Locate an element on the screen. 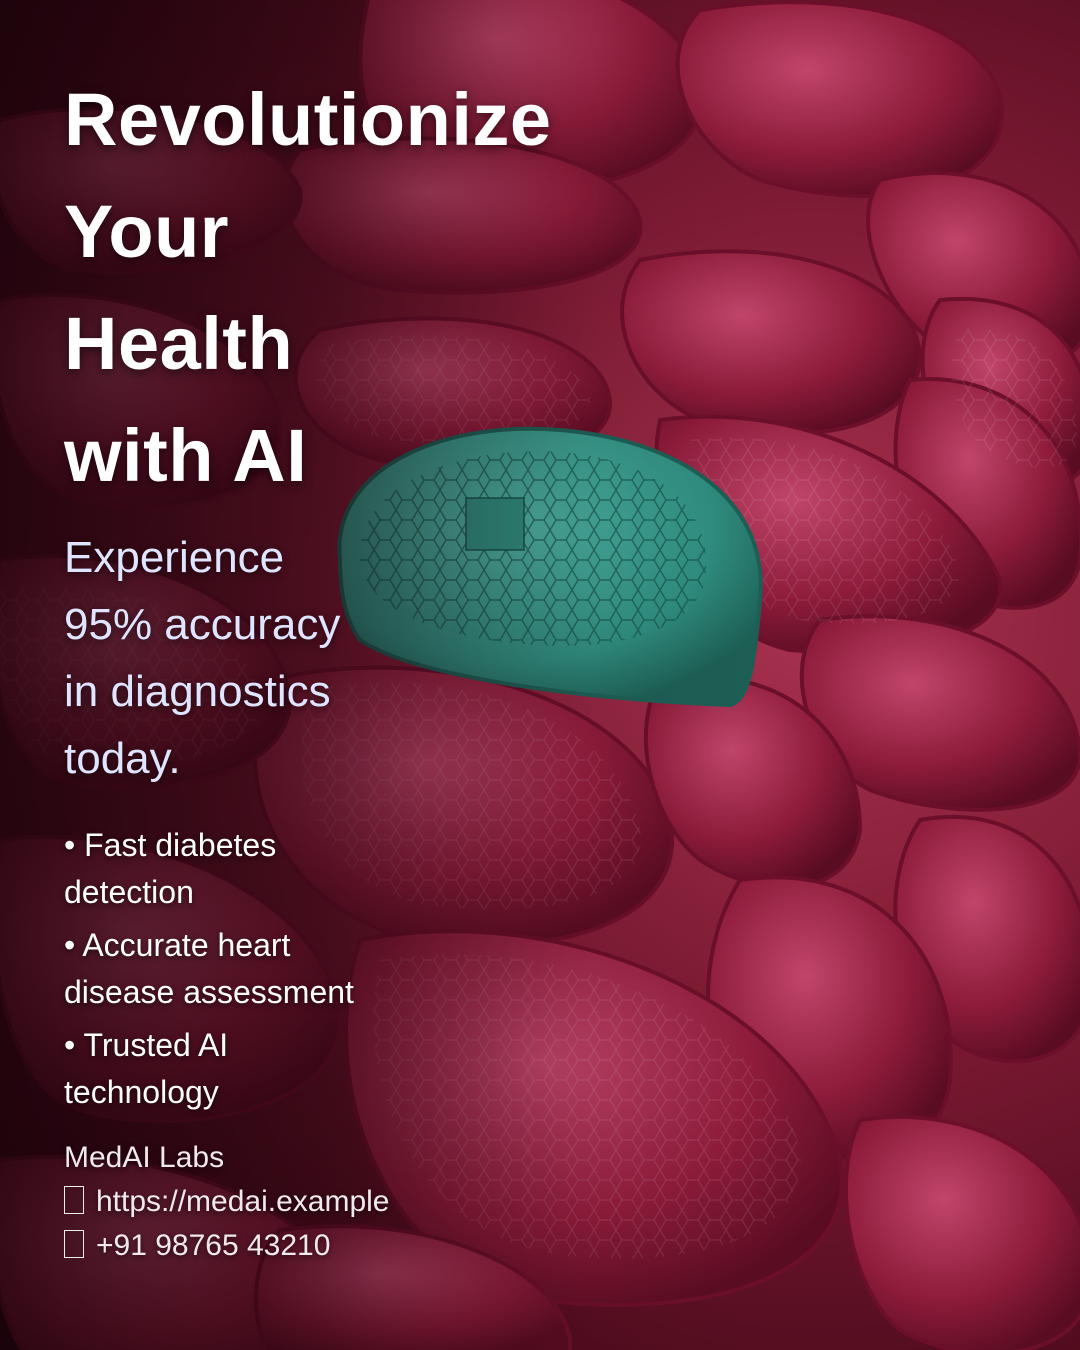  feature-item: • Accurate heart disease assessment is located at coordinates (344, 969).